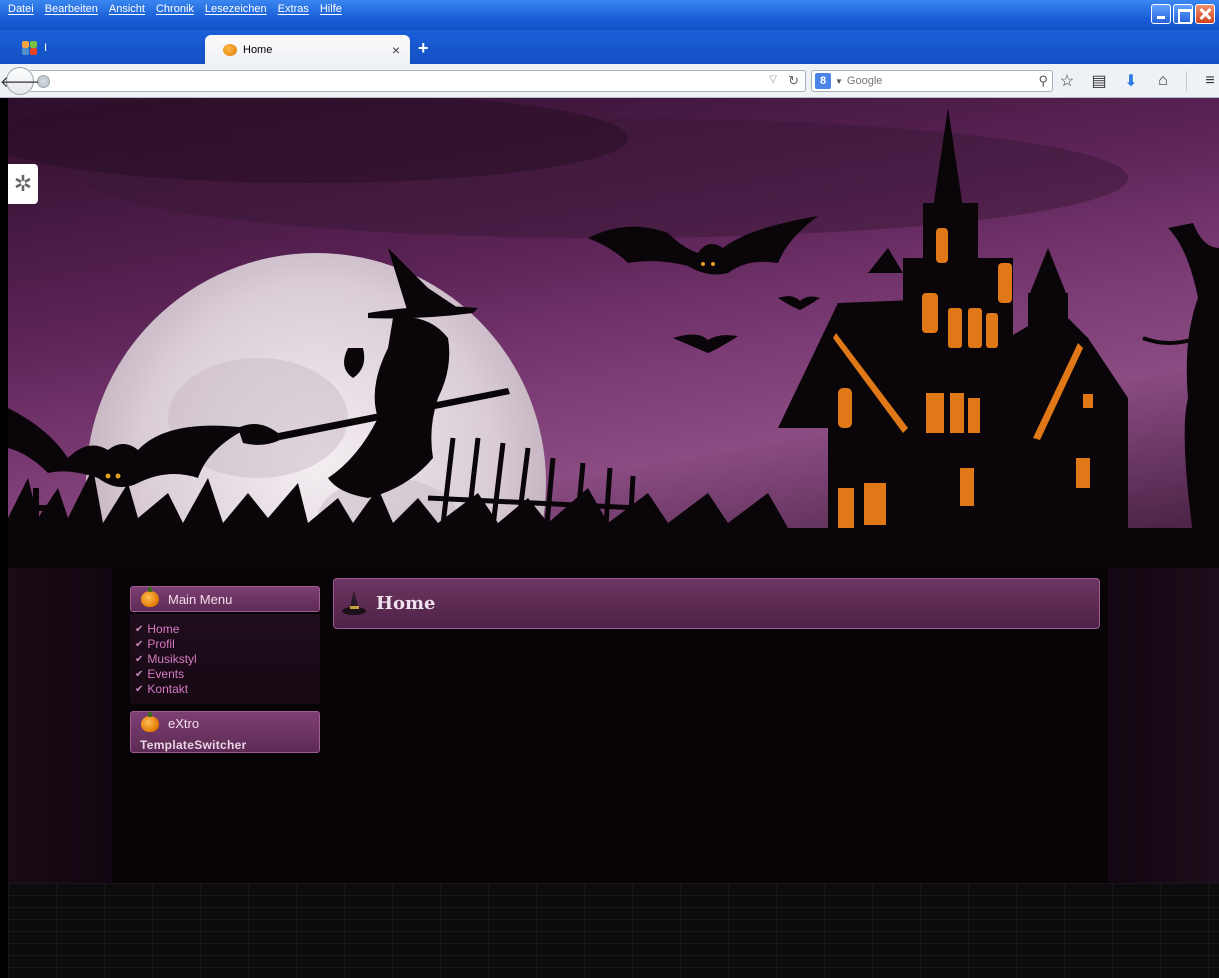 Image resolution: width=1219 pixels, height=978 pixels. Describe the element at coordinates (1193, 395) in the screenshot. I see `dead-tree` at that location.